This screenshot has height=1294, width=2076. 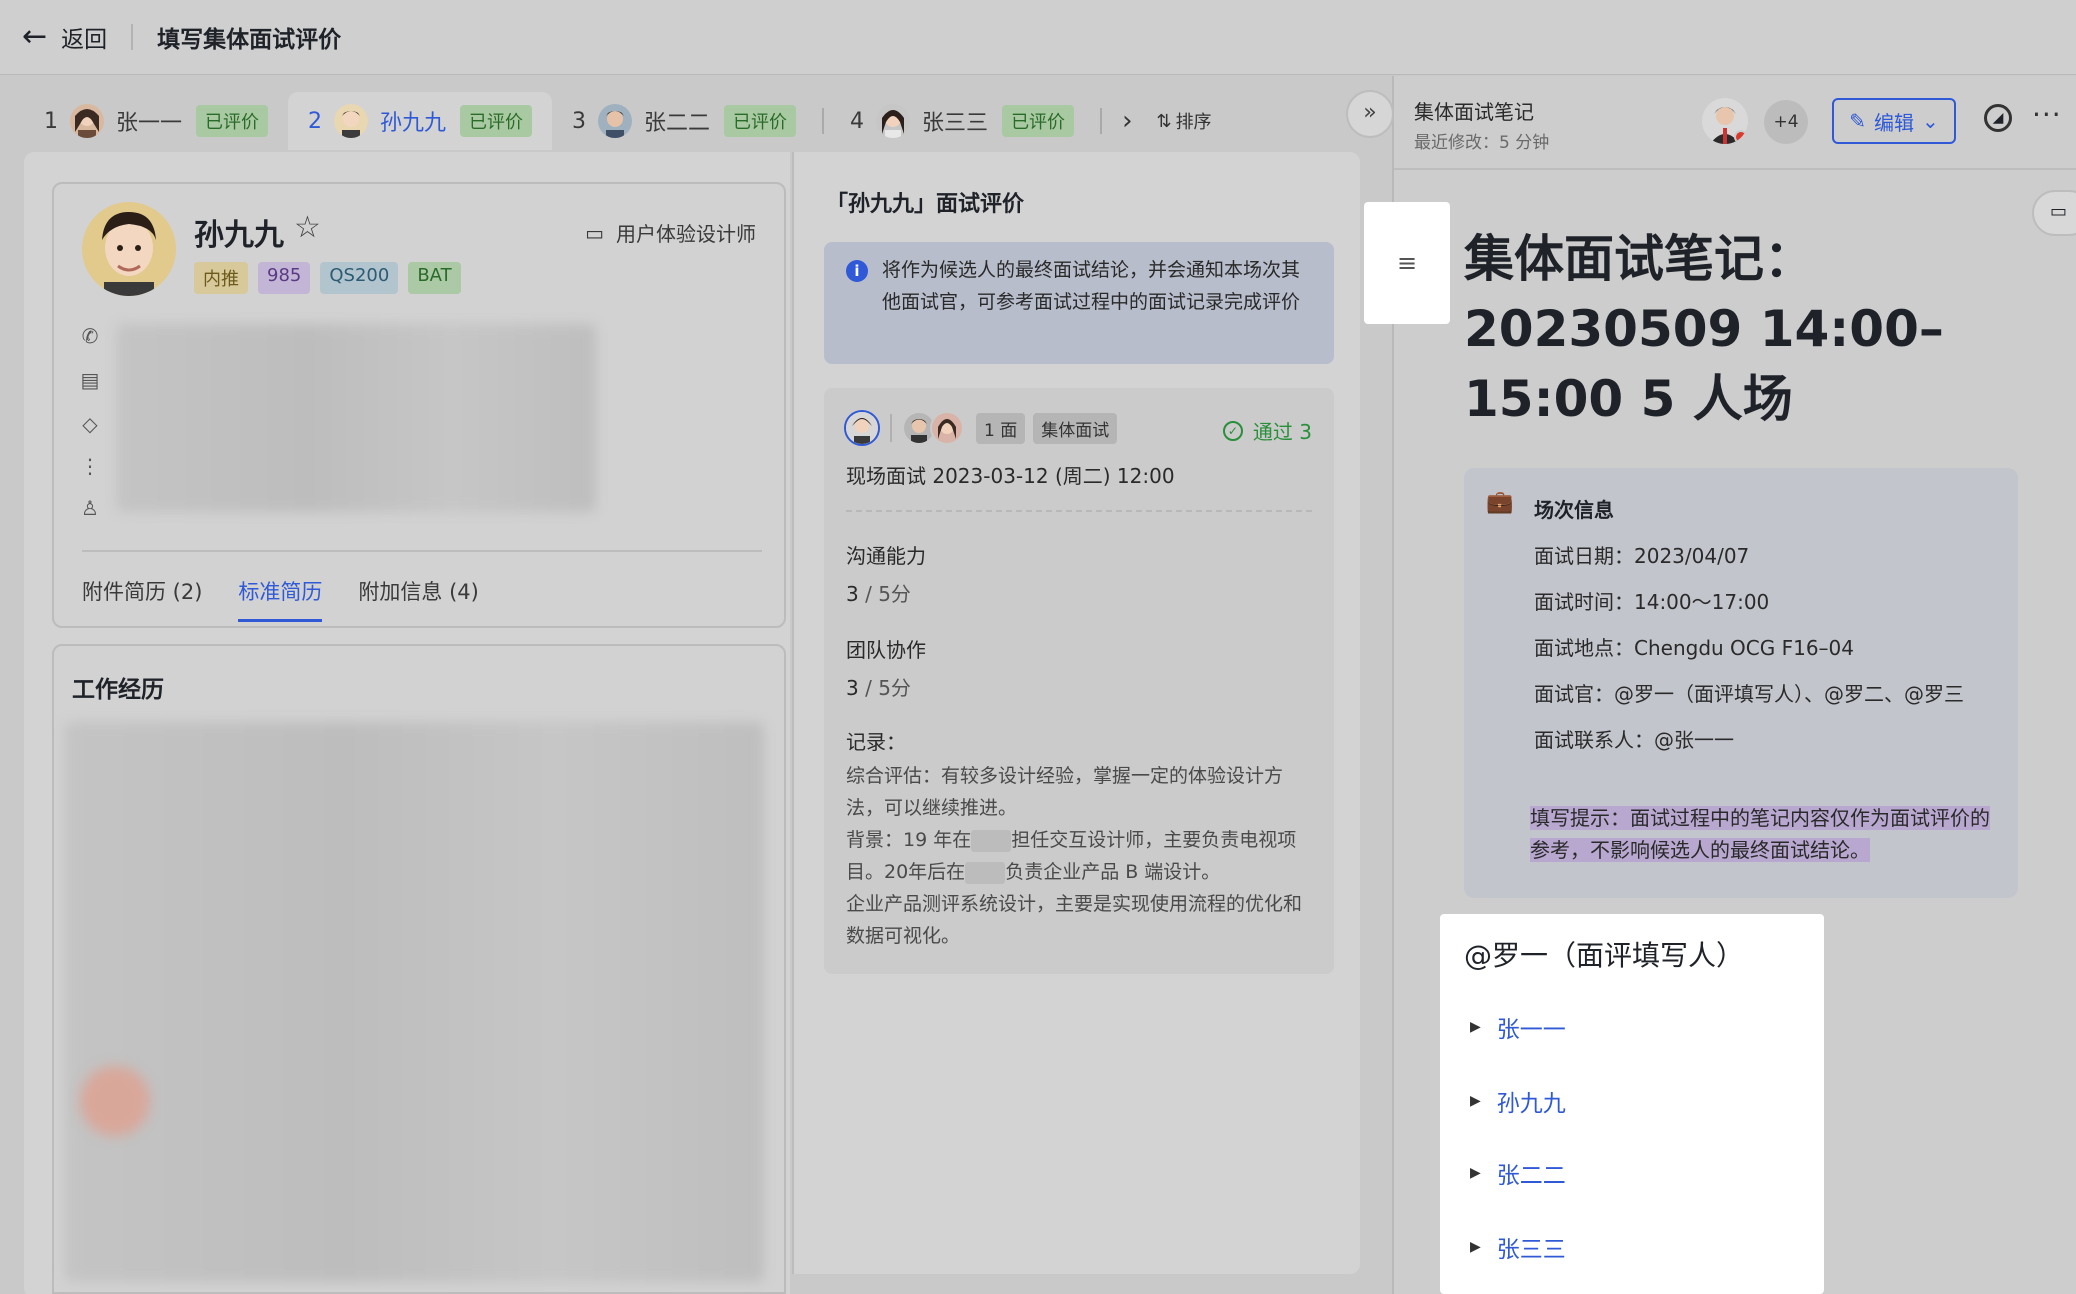 I want to click on tab-standard-resume: 标准简历, so click(x=280, y=599).